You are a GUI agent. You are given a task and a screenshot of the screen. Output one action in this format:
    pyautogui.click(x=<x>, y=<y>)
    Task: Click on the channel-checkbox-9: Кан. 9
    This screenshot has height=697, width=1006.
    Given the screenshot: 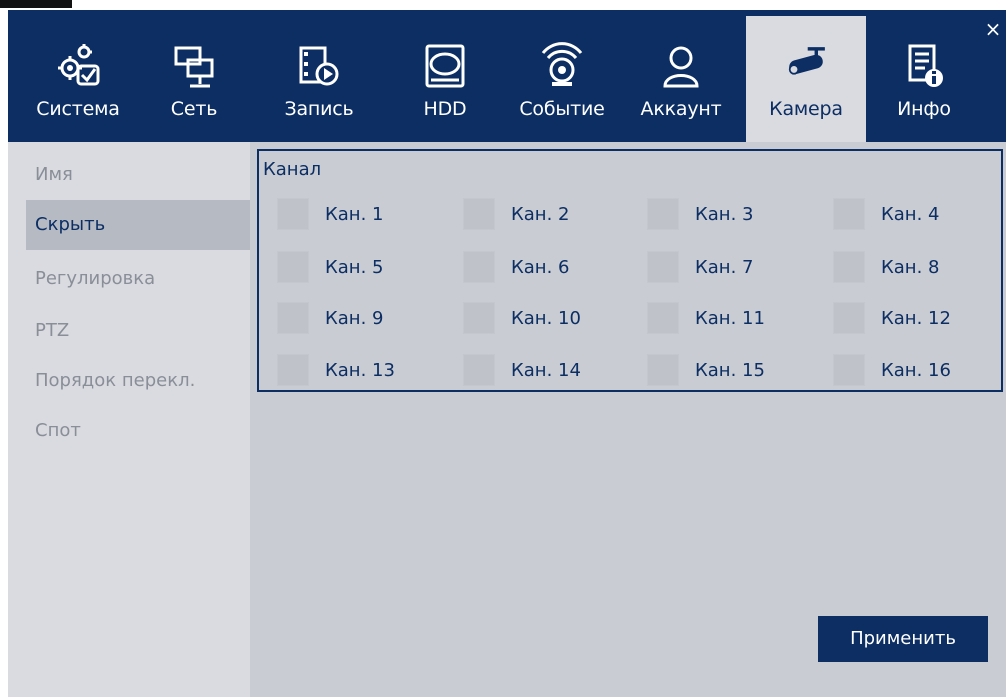 What is the action you would take?
    pyautogui.click(x=330, y=318)
    